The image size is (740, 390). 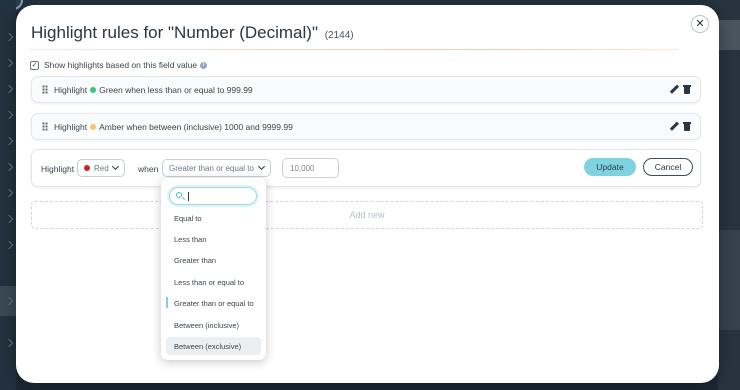 What do you see at coordinates (34, 65) in the screenshot?
I see `show-highlights-checkbox: ✓` at bounding box center [34, 65].